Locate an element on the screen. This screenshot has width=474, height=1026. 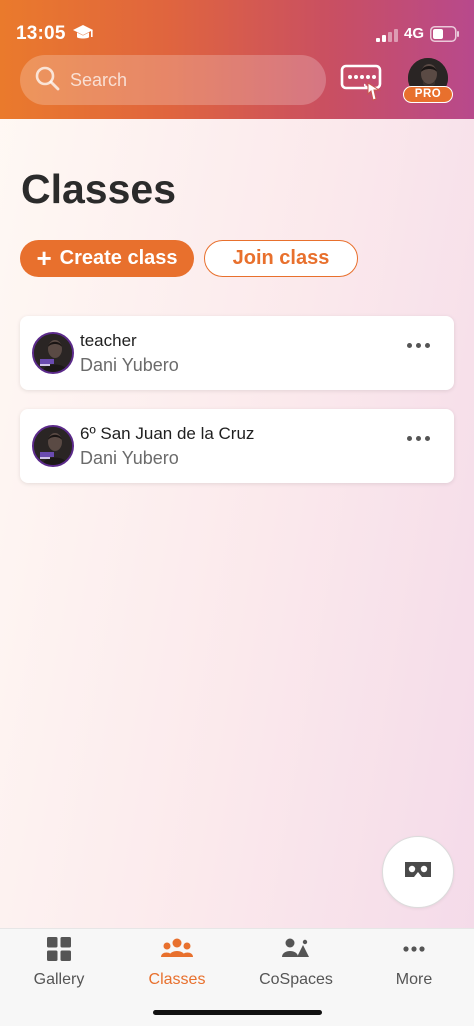
search-input: Search is located at coordinates (173, 80).